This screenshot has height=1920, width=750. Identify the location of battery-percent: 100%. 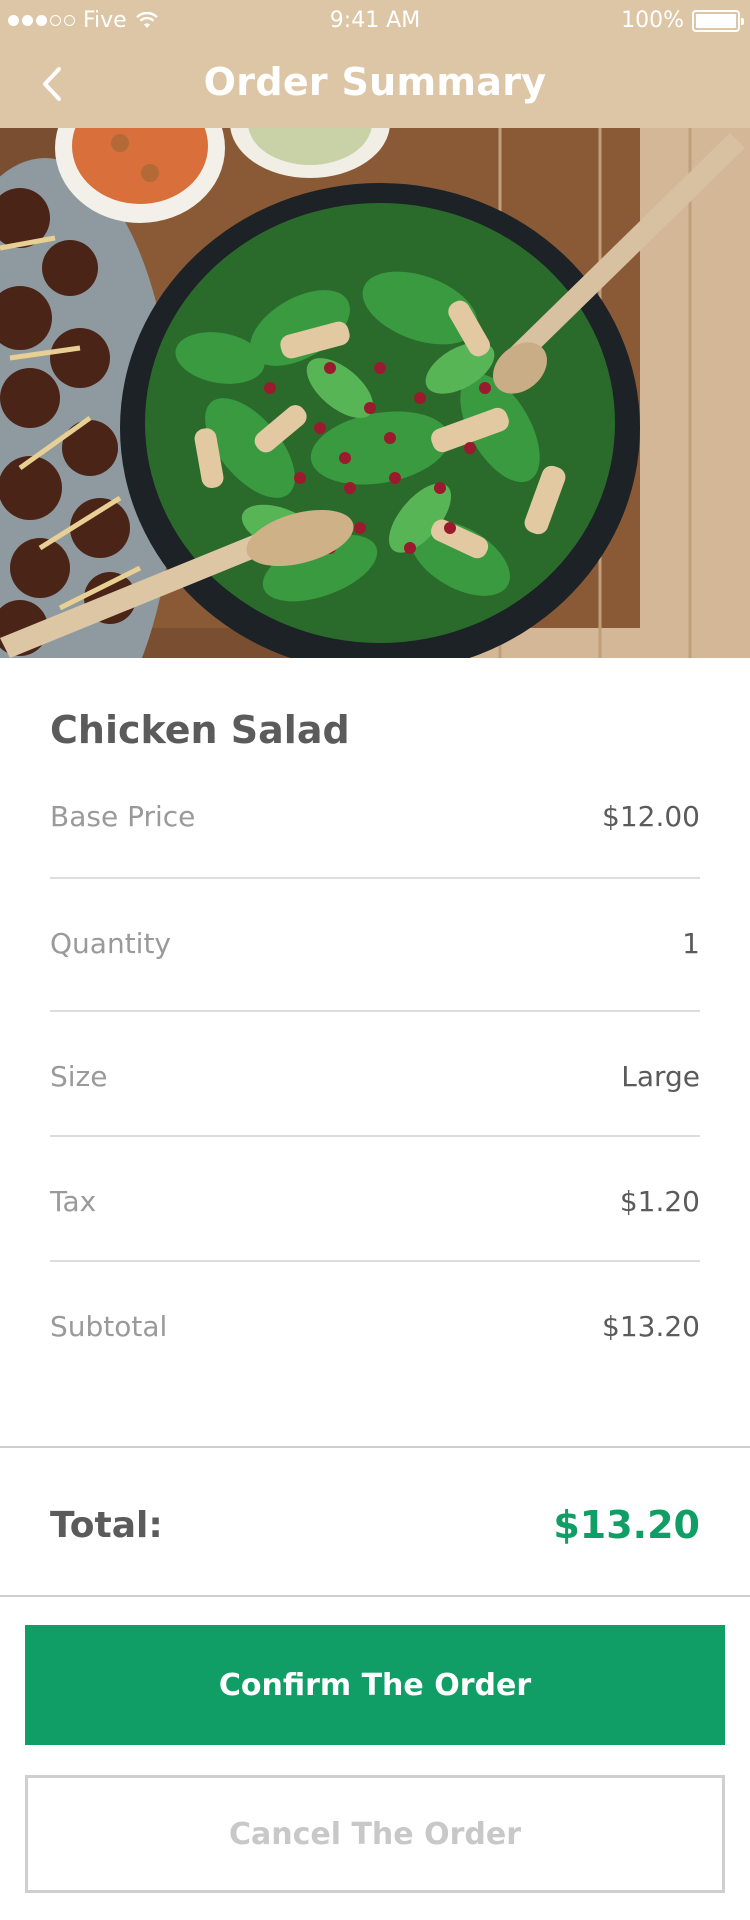
(652, 20).